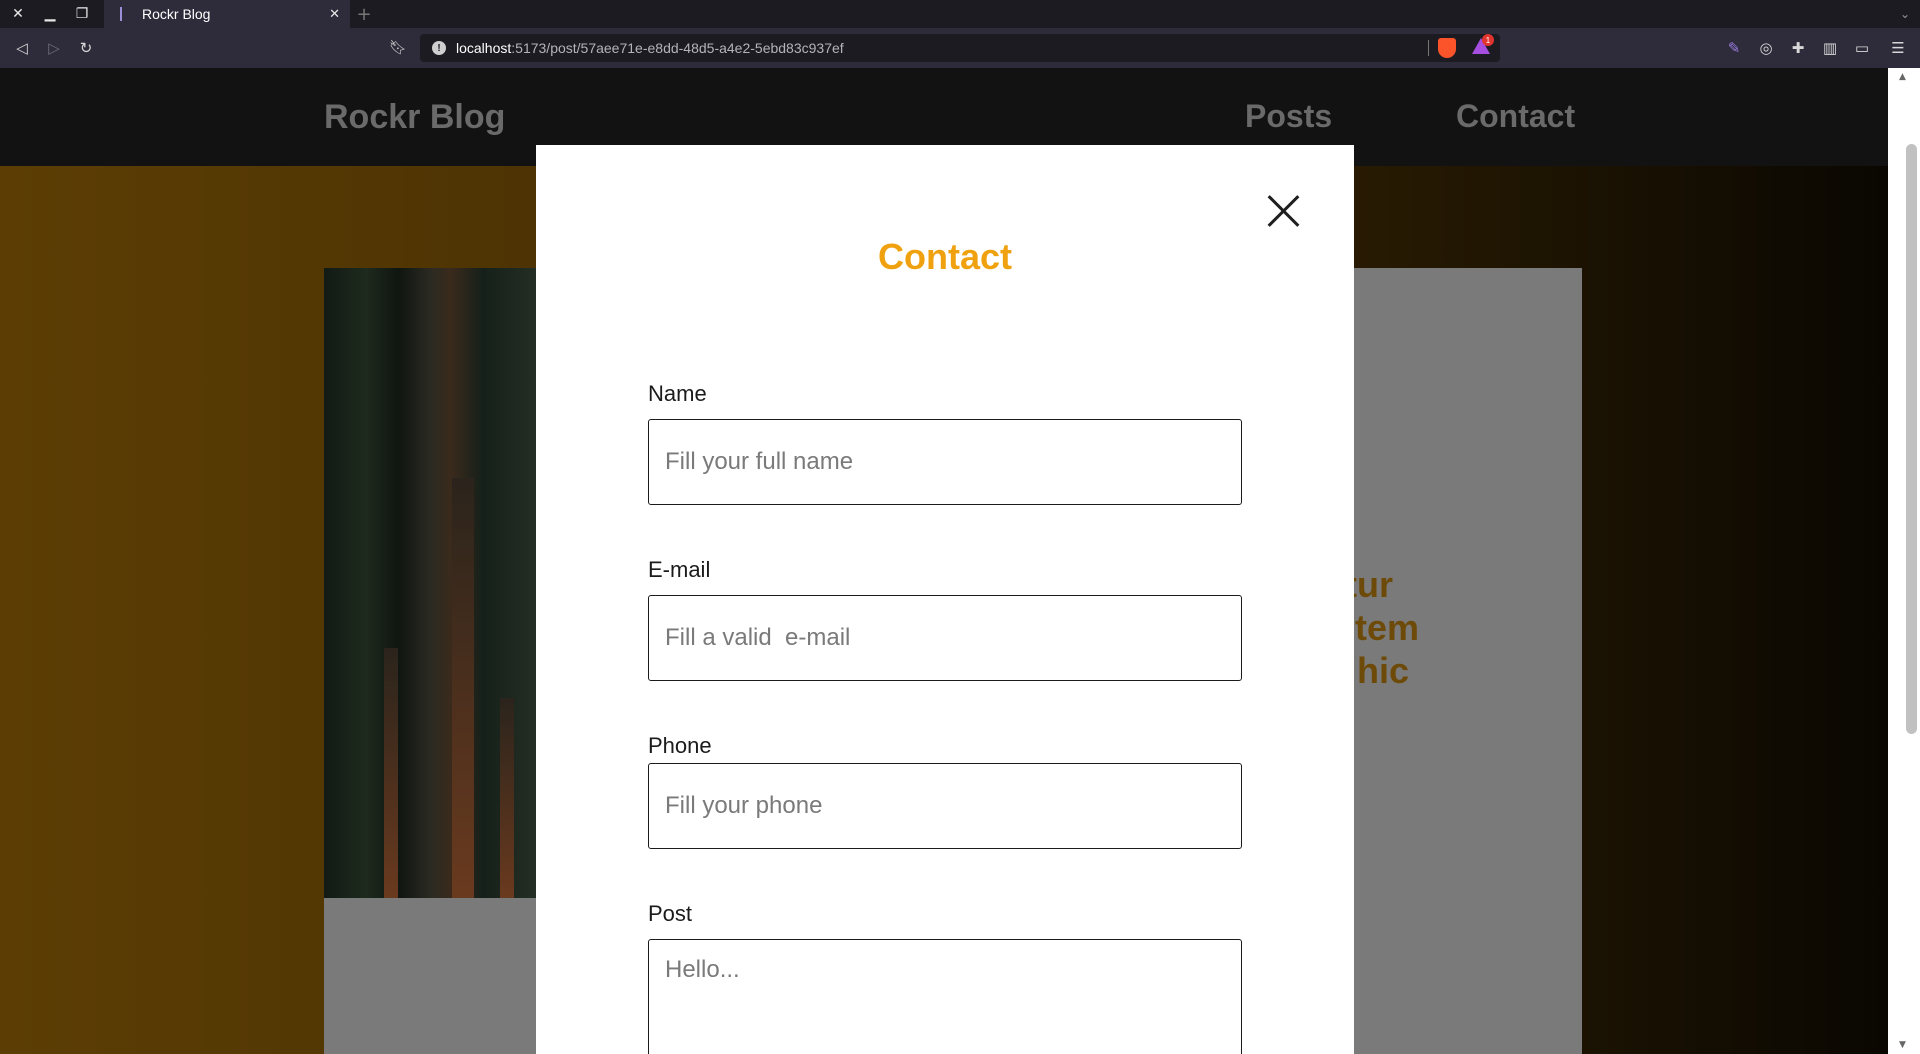 Image resolution: width=1920 pixels, height=1054 pixels. What do you see at coordinates (1288, 116) in the screenshot?
I see `nav-posts-link: Posts` at bounding box center [1288, 116].